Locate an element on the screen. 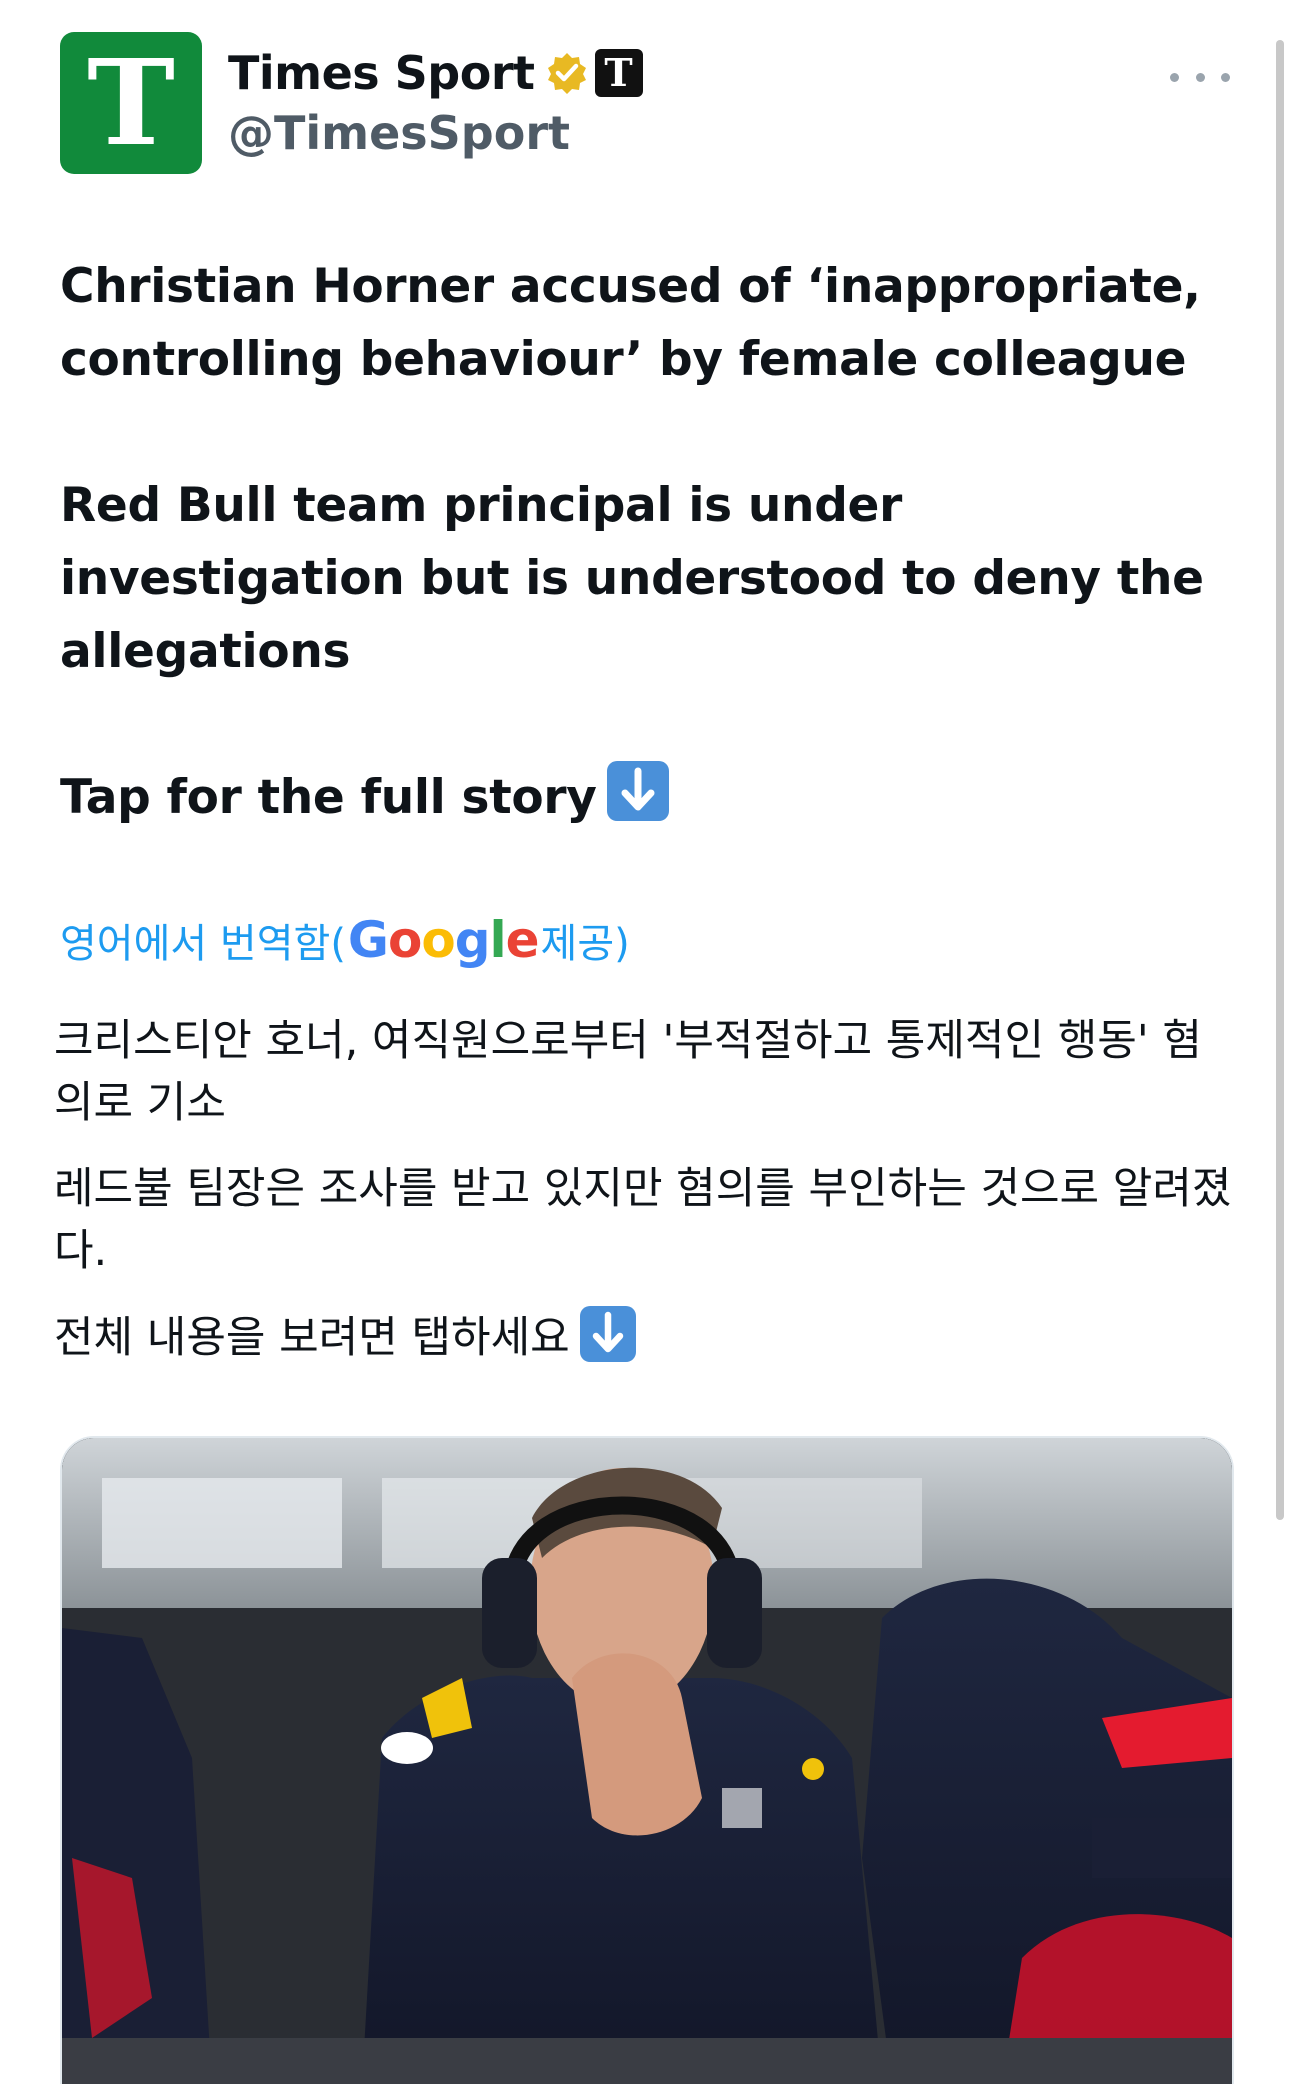  affiliate-letter: T is located at coordinates (618, 72).